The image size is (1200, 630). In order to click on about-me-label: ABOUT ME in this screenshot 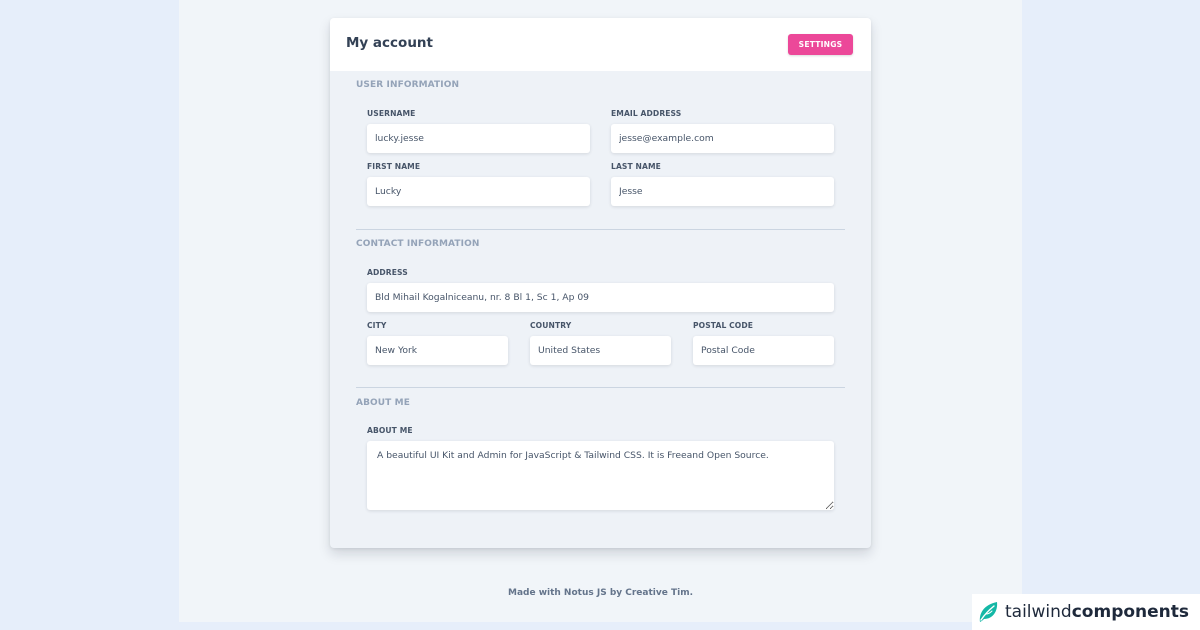, I will do `click(390, 430)`.